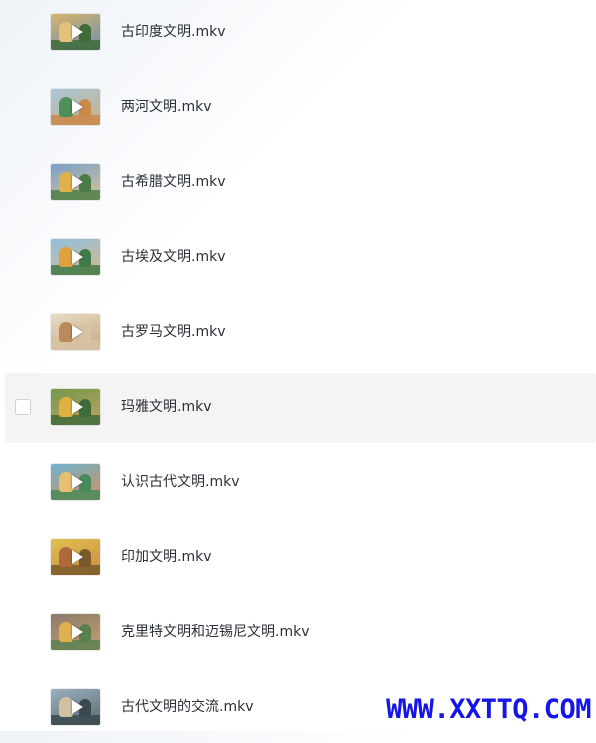 The width and height of the screenshot is (596, 743). I want to click on file-name: 古代文明的交流.mkv, so click(187, 707).